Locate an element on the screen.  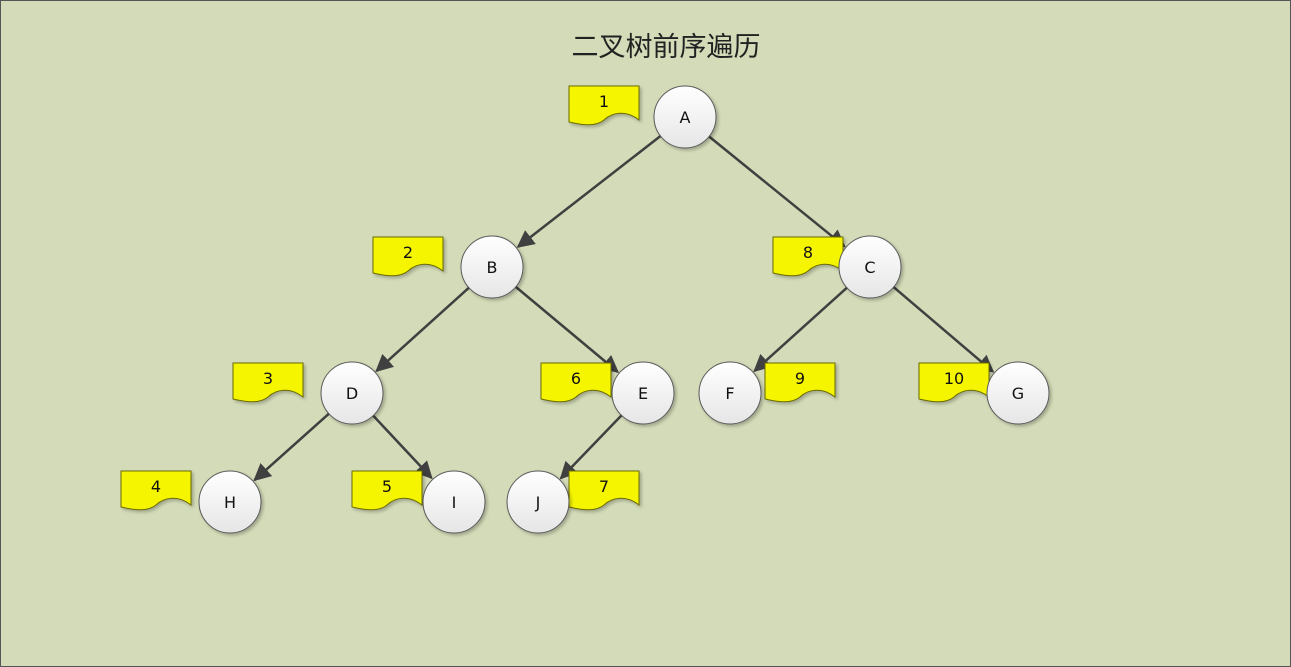
node-label: F is located at coordinates (729, 393).